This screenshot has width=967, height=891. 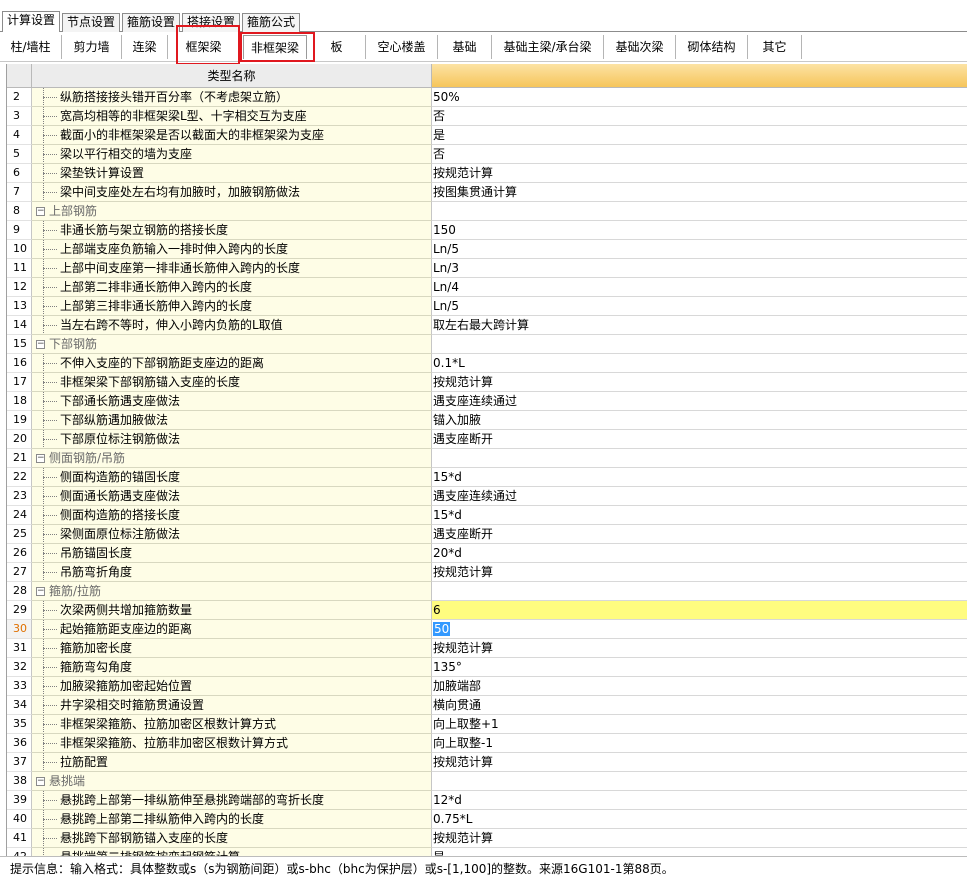 I want to click on table-row: 2 纵筋搭接接头错开百分率（不考虑架立筋） 50%, so click(x=487, y=97).